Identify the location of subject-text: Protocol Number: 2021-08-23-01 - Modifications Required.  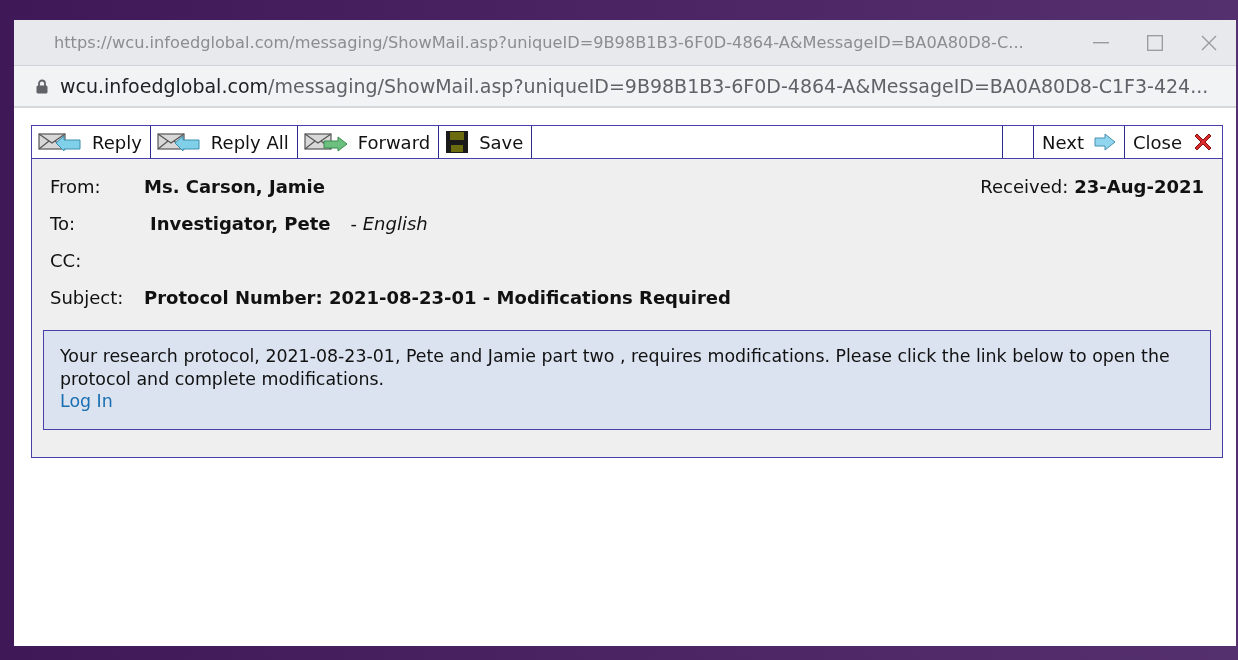
(438, 297).